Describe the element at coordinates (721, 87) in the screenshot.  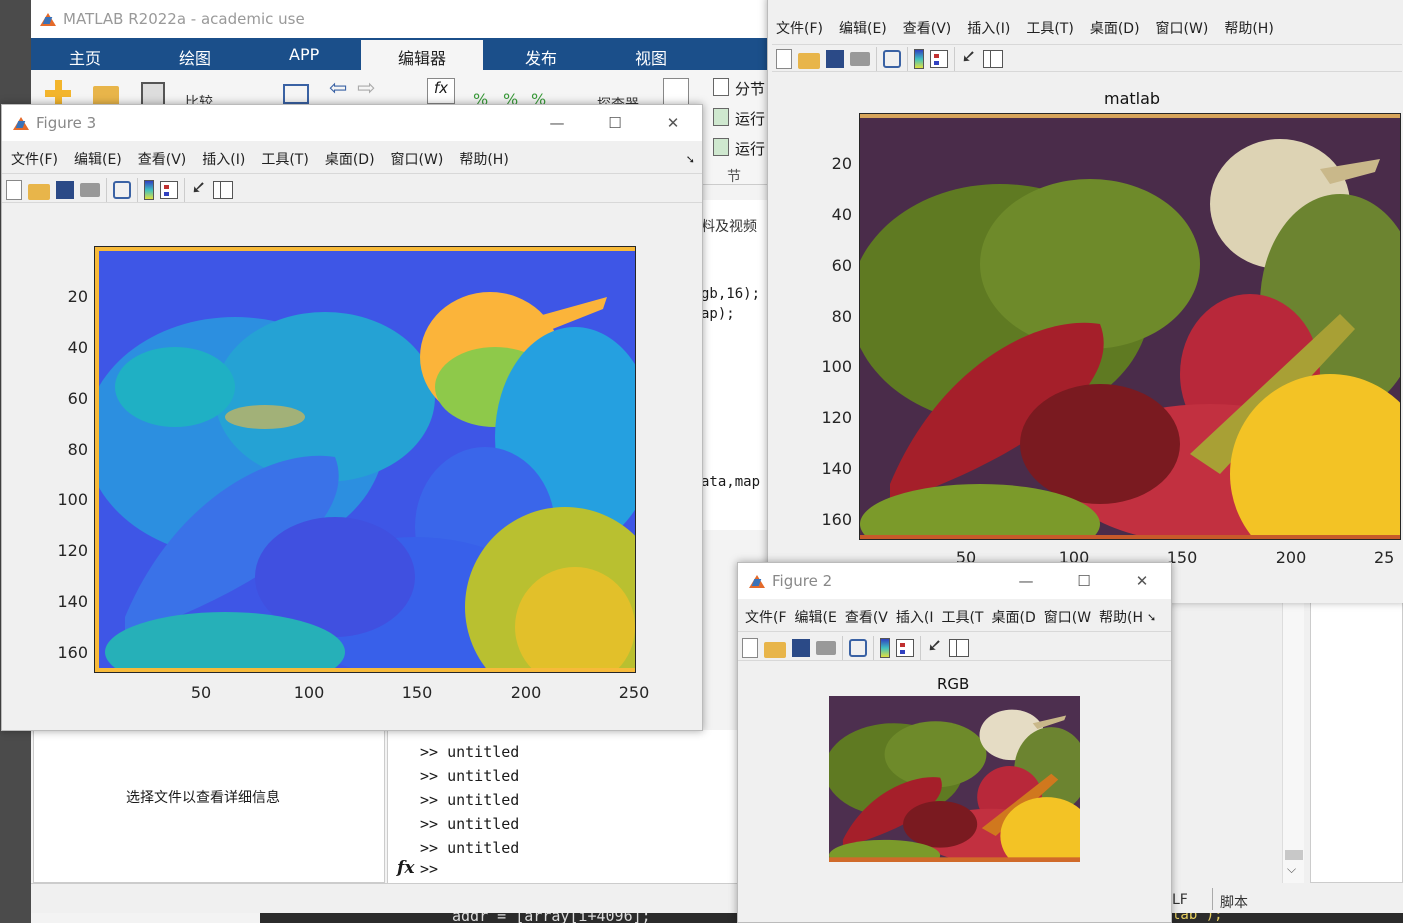
I see `section-break-icon` at that location.